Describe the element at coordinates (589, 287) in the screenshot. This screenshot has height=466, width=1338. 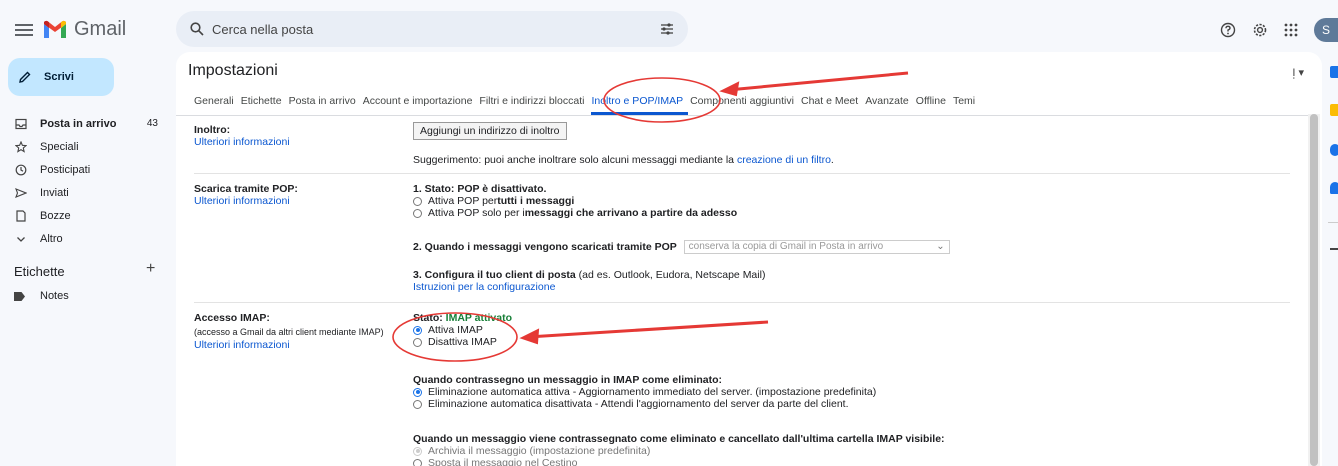
I see `configuration-instructions-link: Istruzioni per la configurazione` at that location.